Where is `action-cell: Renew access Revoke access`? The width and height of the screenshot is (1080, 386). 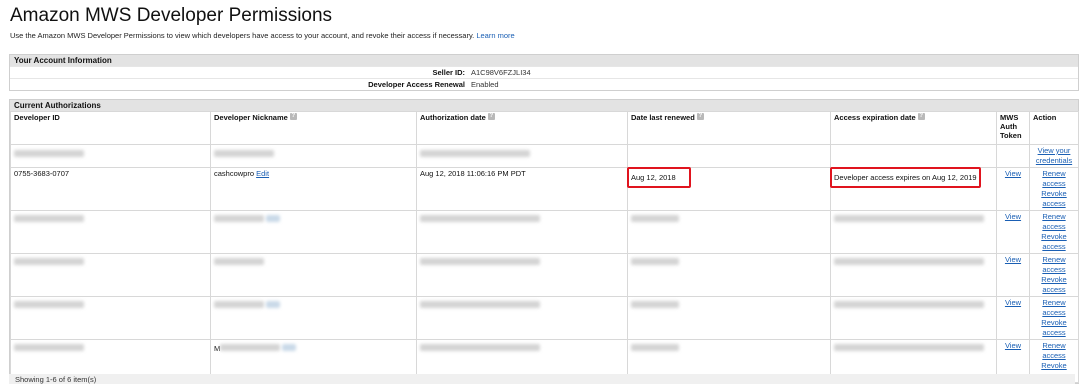
action-cell: Renew access Revoke access is located at coordinates (1054, 189).